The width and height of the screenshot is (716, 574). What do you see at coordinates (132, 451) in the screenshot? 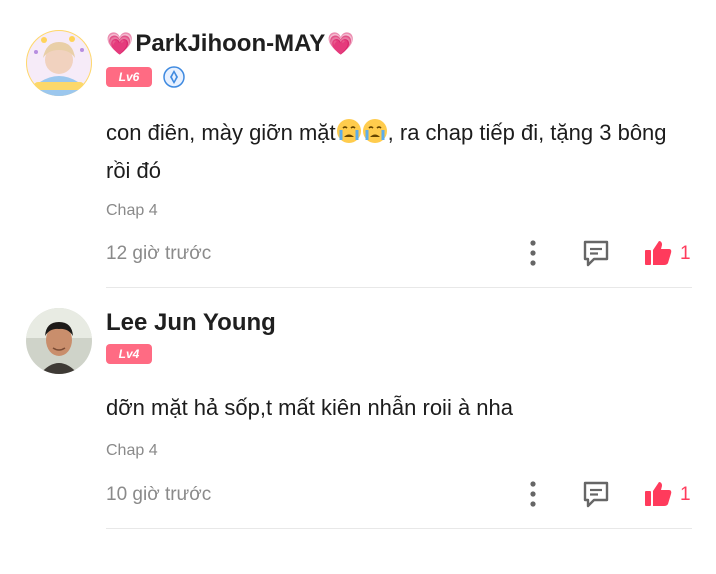
I see `chapter-label: Chap 4` at bounding box center [132, 451].